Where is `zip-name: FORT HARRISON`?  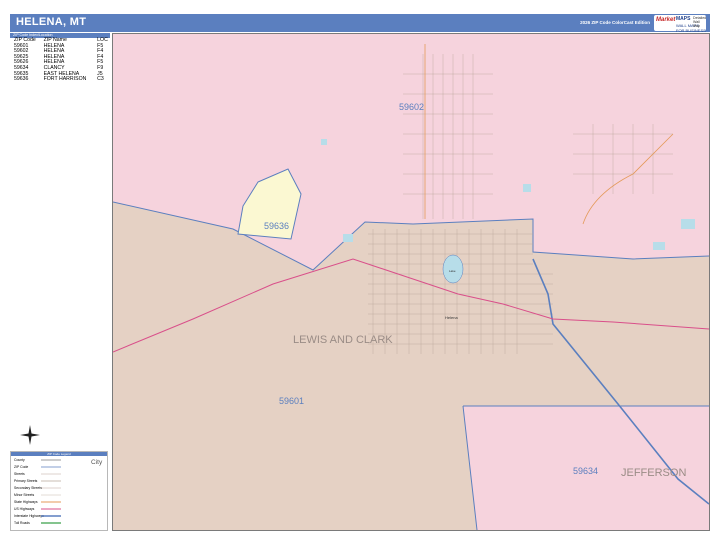 zip-name: FORT HARRISON is located at coordinates (65, 79).